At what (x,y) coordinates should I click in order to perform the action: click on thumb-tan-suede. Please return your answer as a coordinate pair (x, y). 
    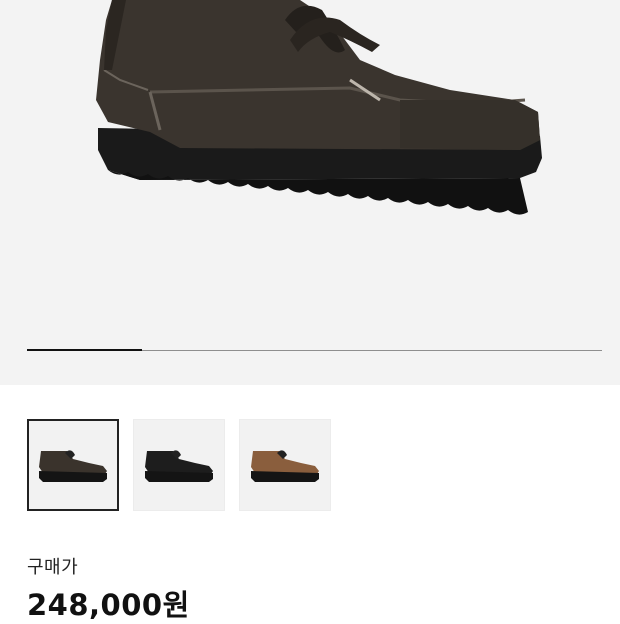
    Looking at the image, I should click on (285, 465).